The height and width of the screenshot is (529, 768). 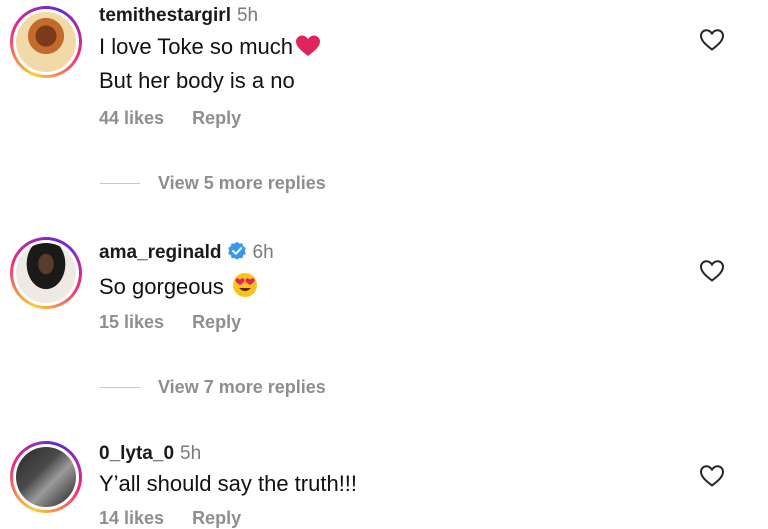 What do you see at coordinates (170, 518) in the screenshot?
I see `comment-meta: 14 likes Reply` at bounding box center [170, 518].